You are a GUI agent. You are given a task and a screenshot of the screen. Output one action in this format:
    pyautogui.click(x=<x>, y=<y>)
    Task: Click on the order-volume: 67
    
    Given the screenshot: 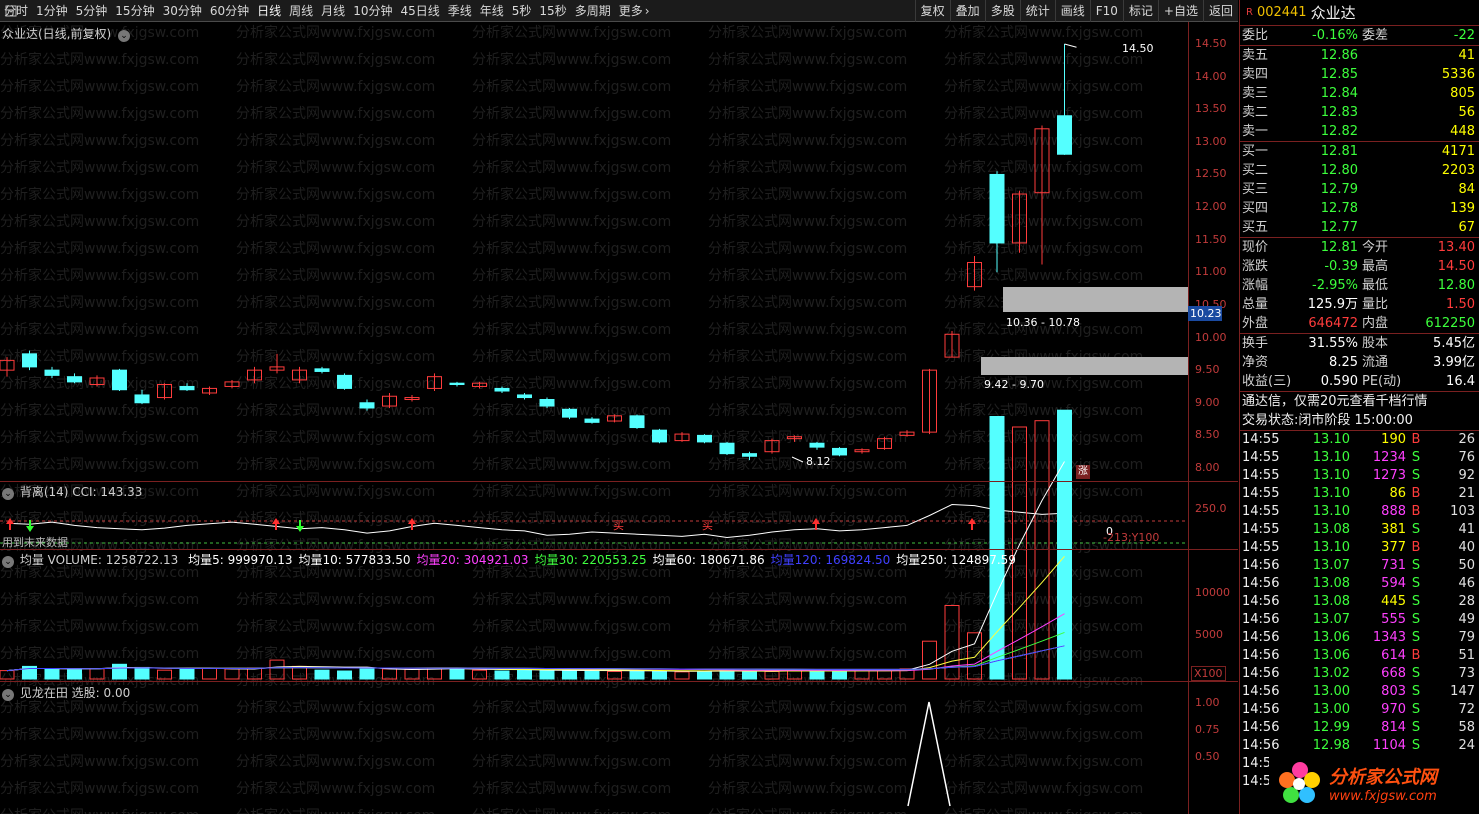 What is the action you would take?
    pyautogui.click(x=1466, y=227)
    